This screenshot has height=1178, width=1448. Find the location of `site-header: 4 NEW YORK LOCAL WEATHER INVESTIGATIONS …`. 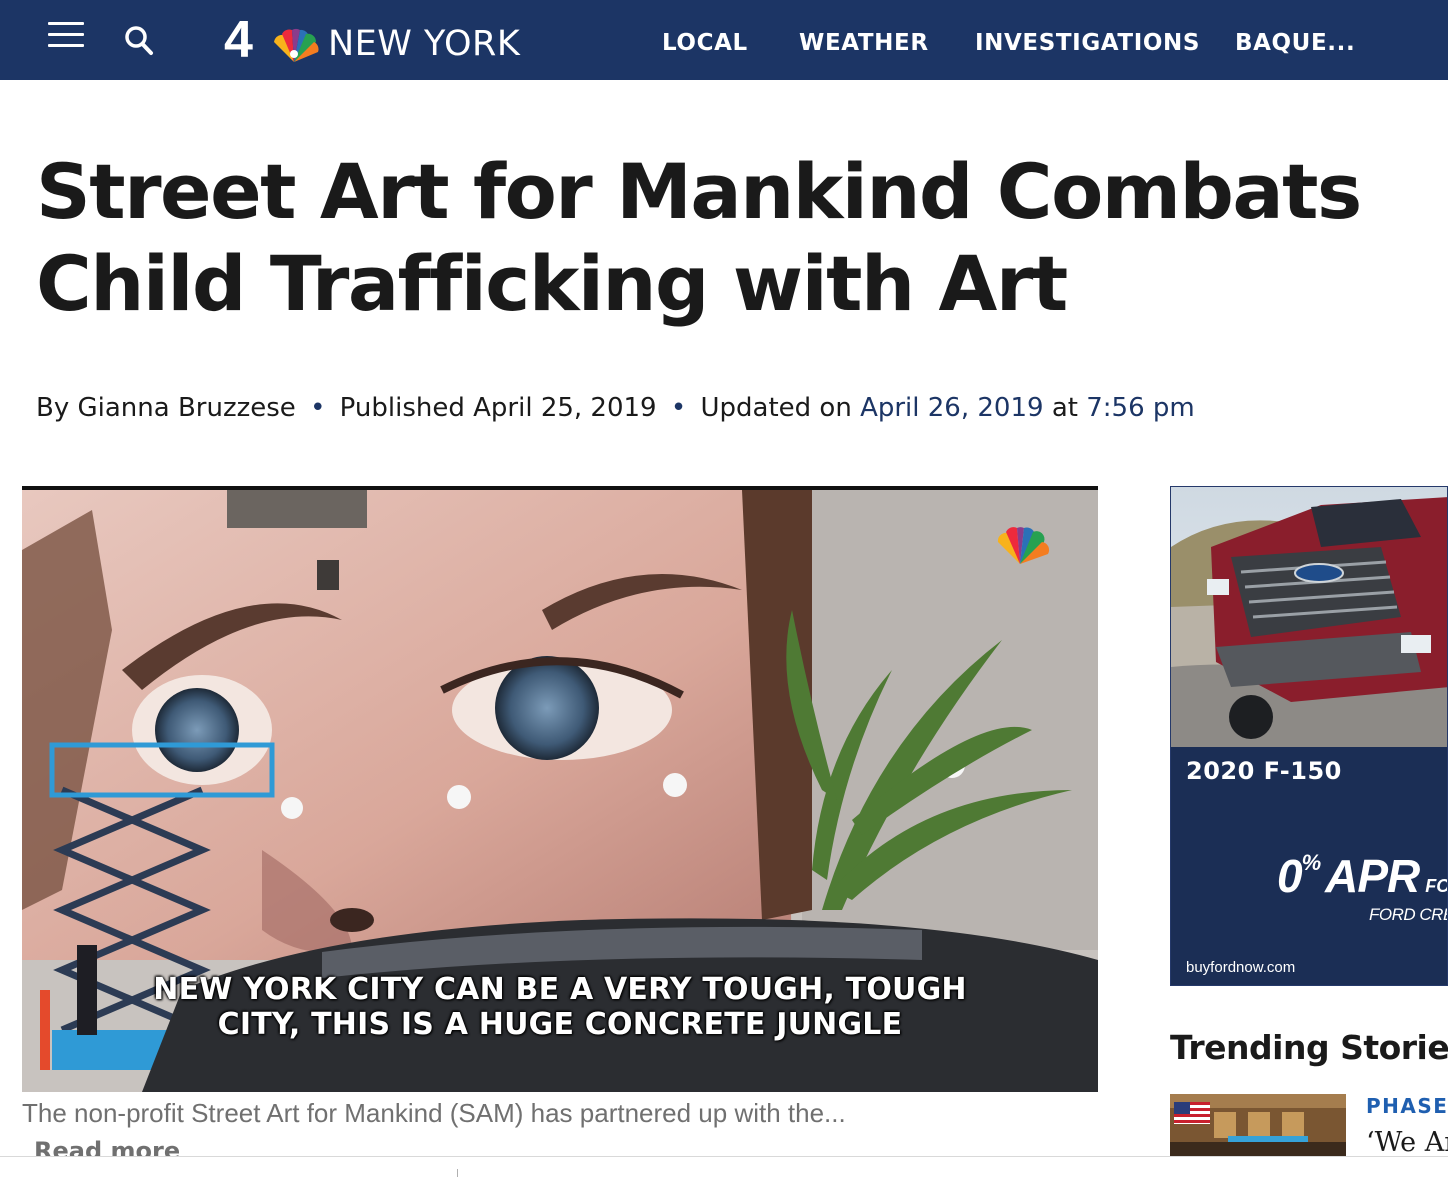

site-header: 4 NEW YORK LOCAL WEATHER INVESTIGATIONS … is located at coordinates (724, 40).